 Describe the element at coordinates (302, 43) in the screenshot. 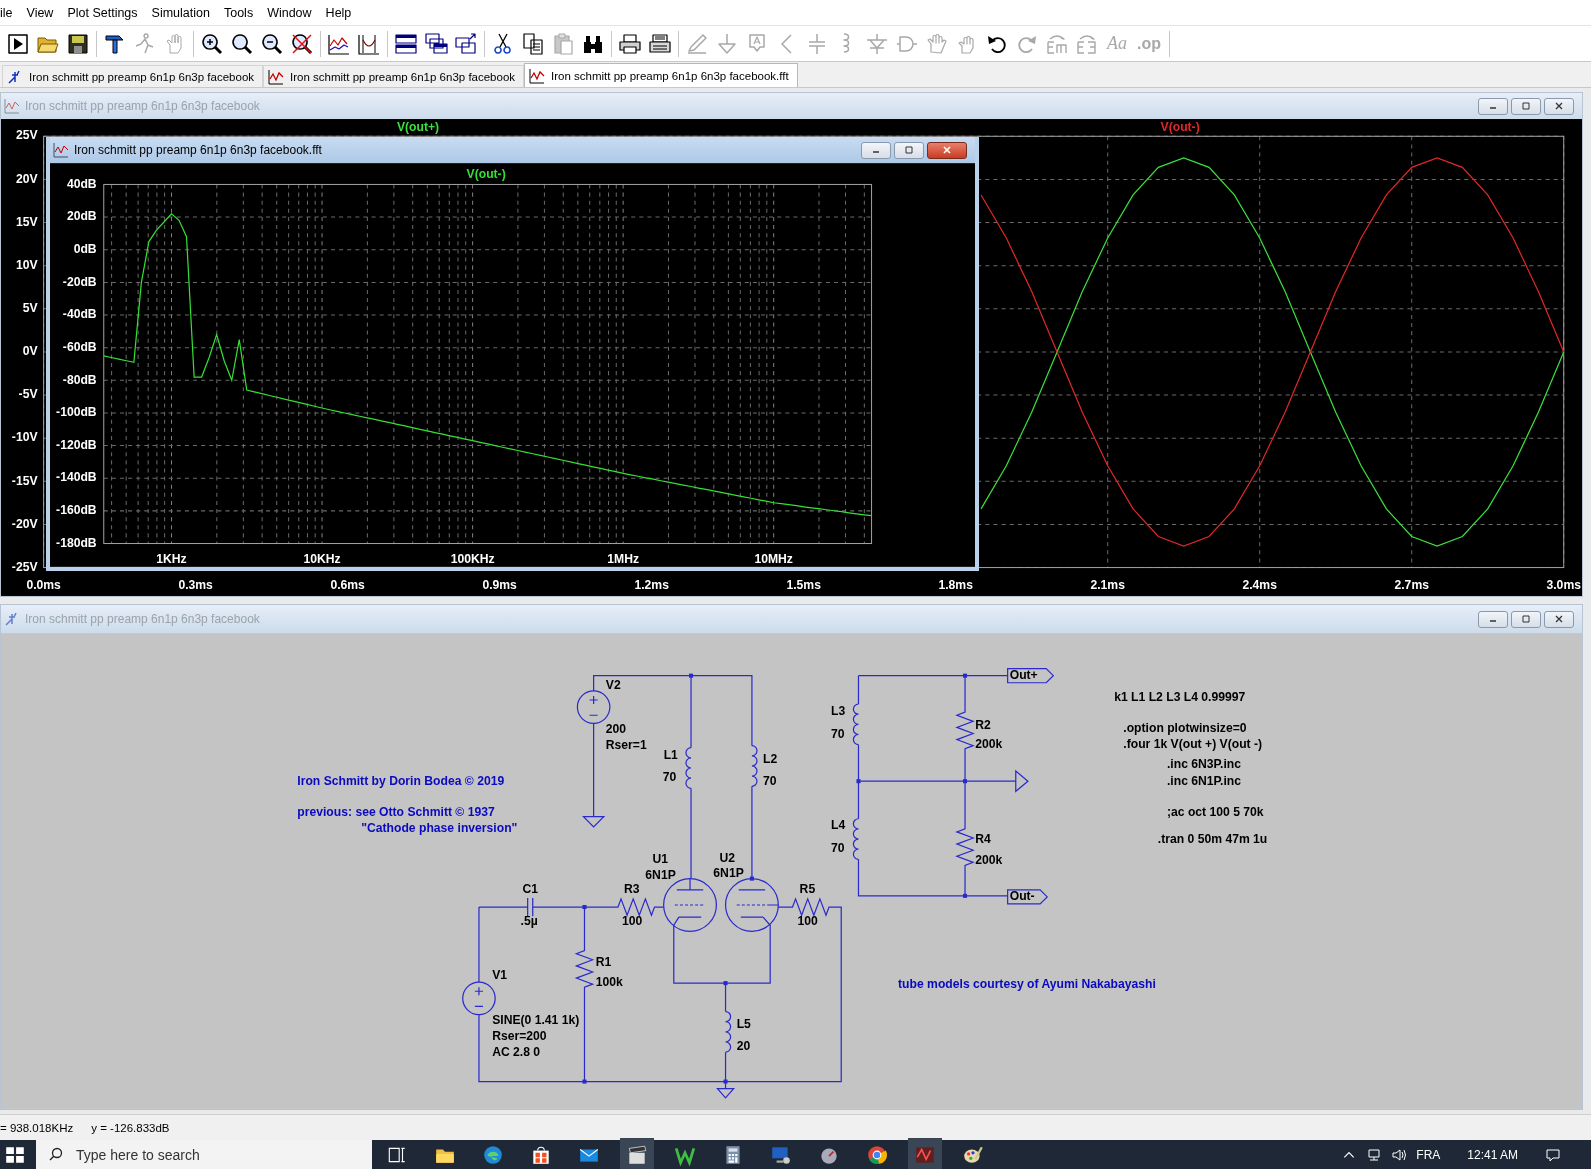

I see `zoom-cancel-icon` at that location.